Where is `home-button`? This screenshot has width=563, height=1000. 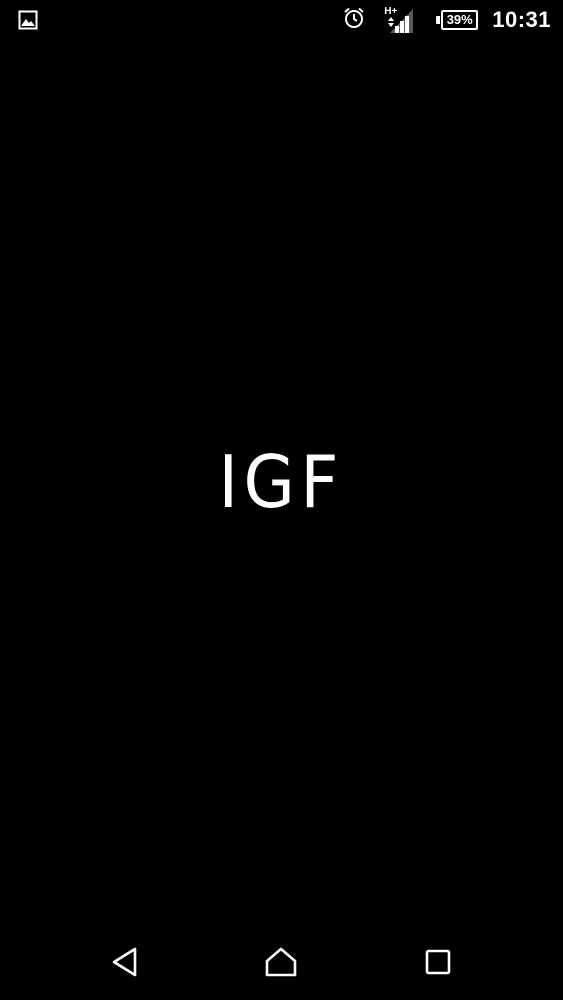
home-button is located at coordinates (281, 964).